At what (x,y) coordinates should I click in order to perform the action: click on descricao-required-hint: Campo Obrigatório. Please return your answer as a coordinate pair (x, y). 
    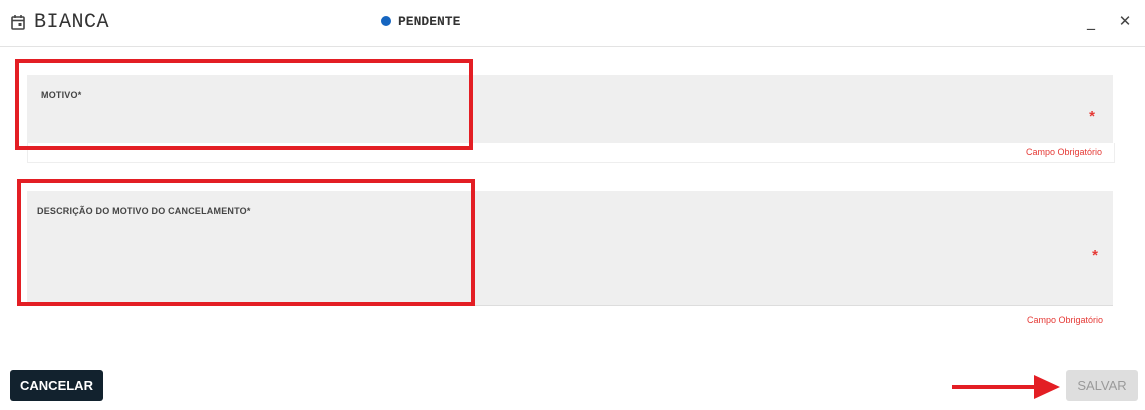
    Looking at the image, I should click on (1065, 320).